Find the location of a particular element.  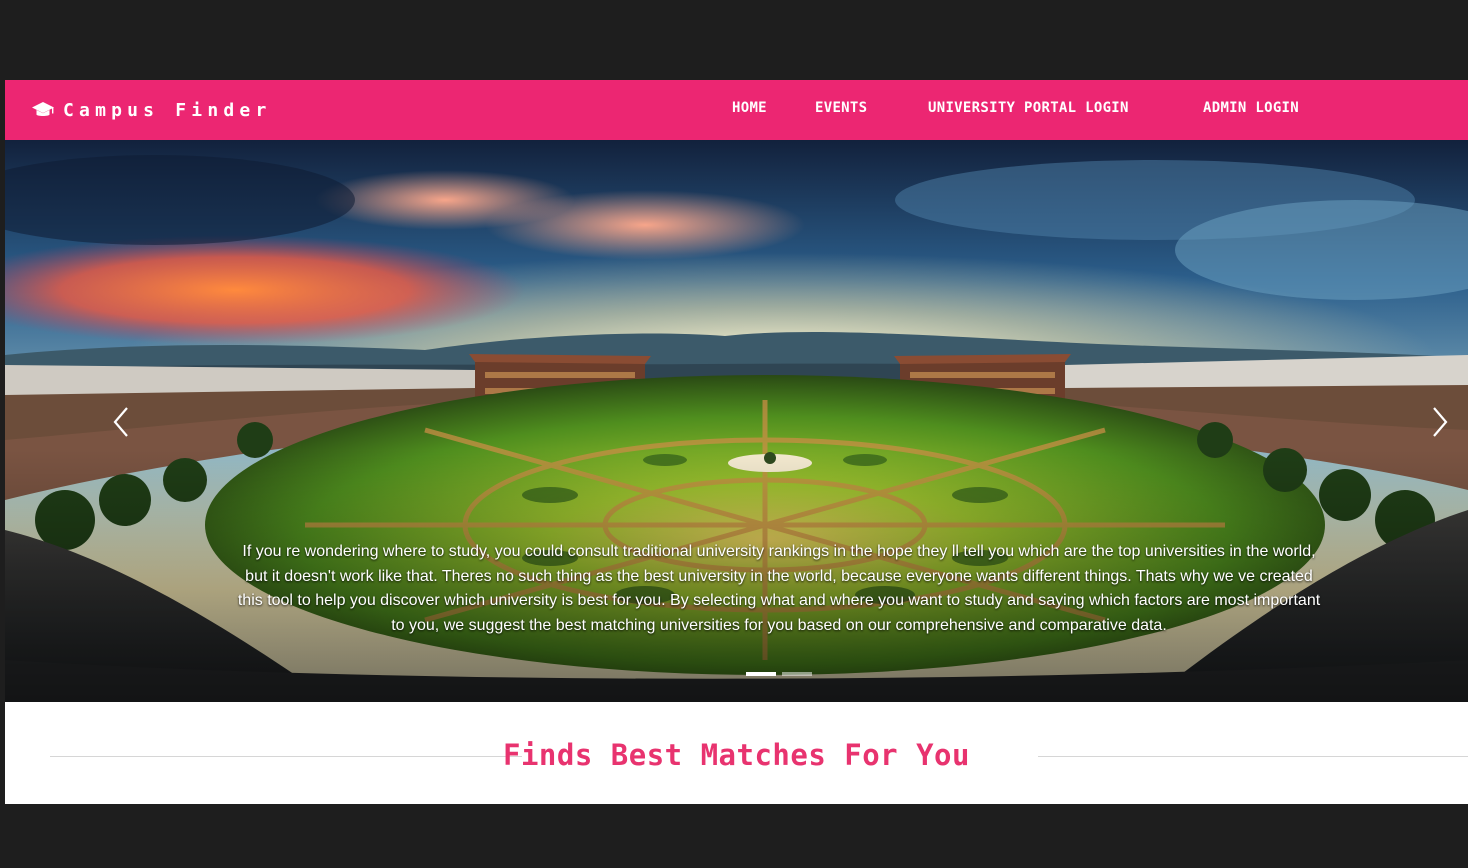

chevron-right-icon is located at coordinates (1440, 422).